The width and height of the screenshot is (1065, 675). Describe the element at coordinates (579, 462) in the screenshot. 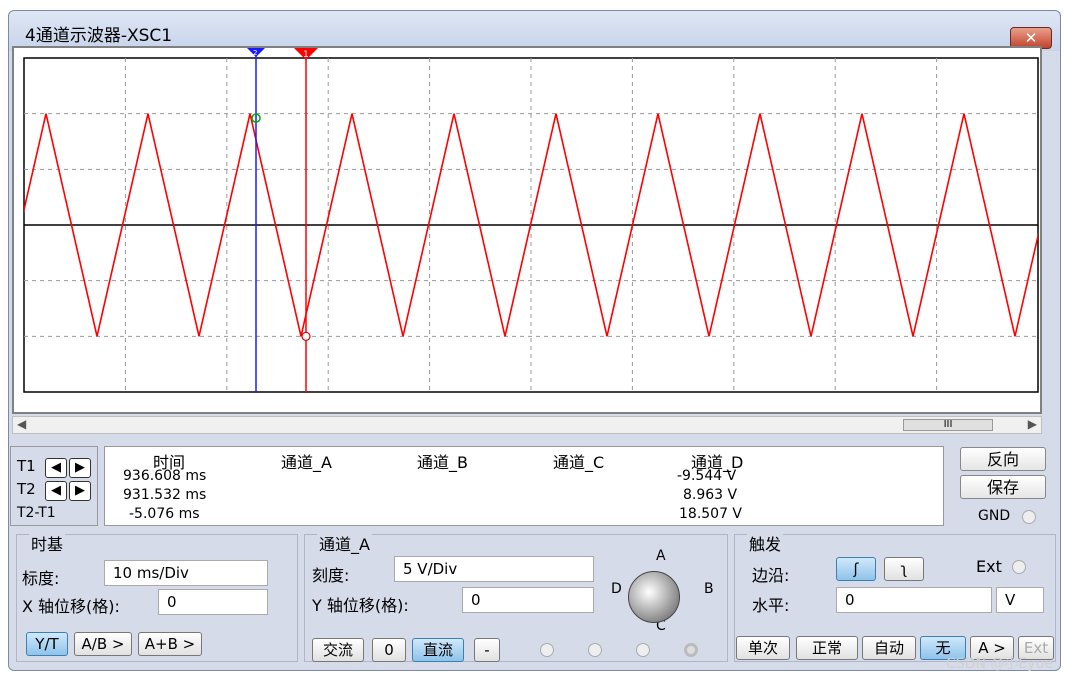

I see `header-channel-c: 通道_C` at that location.